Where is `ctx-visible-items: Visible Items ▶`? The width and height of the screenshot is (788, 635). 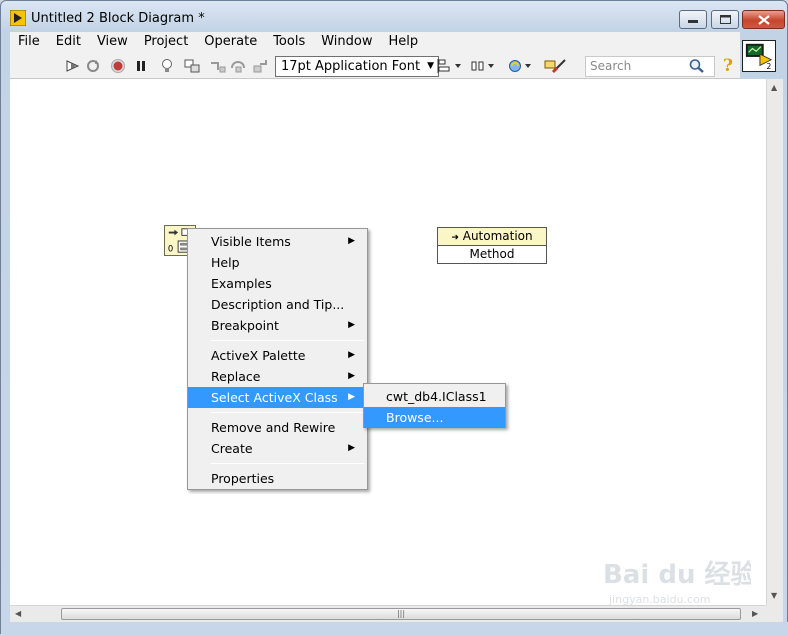
ctx-visible-items: Visible Items ▶ is located at coordinates (277, 241).